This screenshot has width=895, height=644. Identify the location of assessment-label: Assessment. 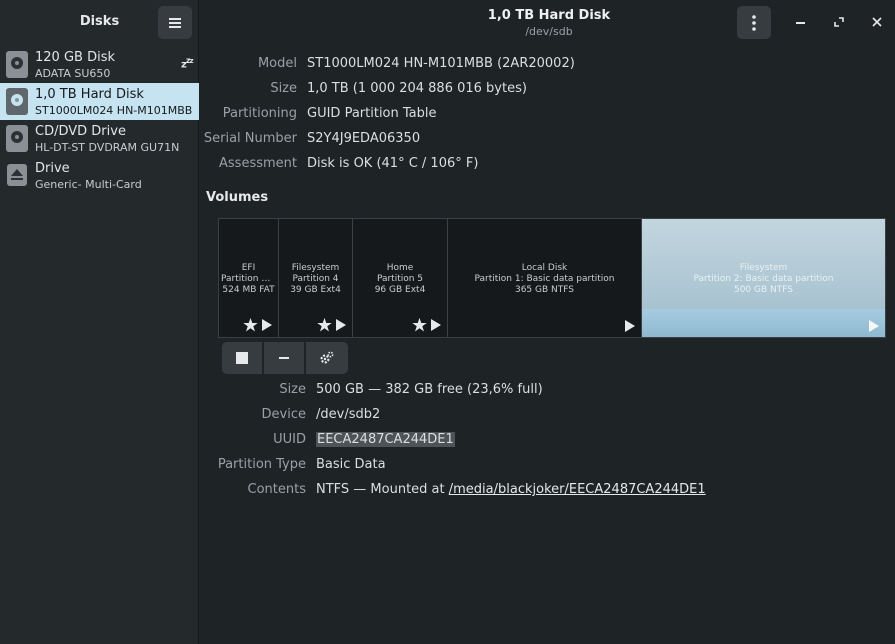
(258, 163).